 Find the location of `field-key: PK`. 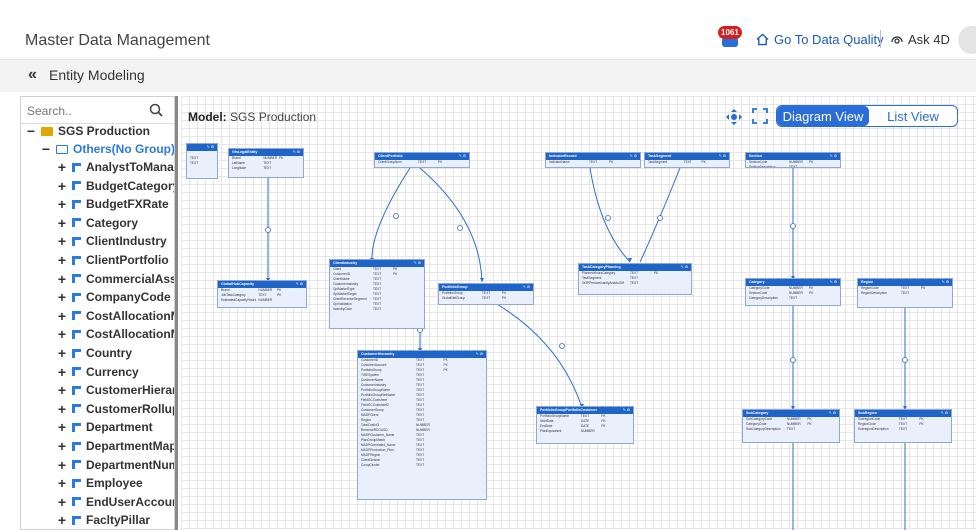

field-key: PK is located at coordinates (923, 288).